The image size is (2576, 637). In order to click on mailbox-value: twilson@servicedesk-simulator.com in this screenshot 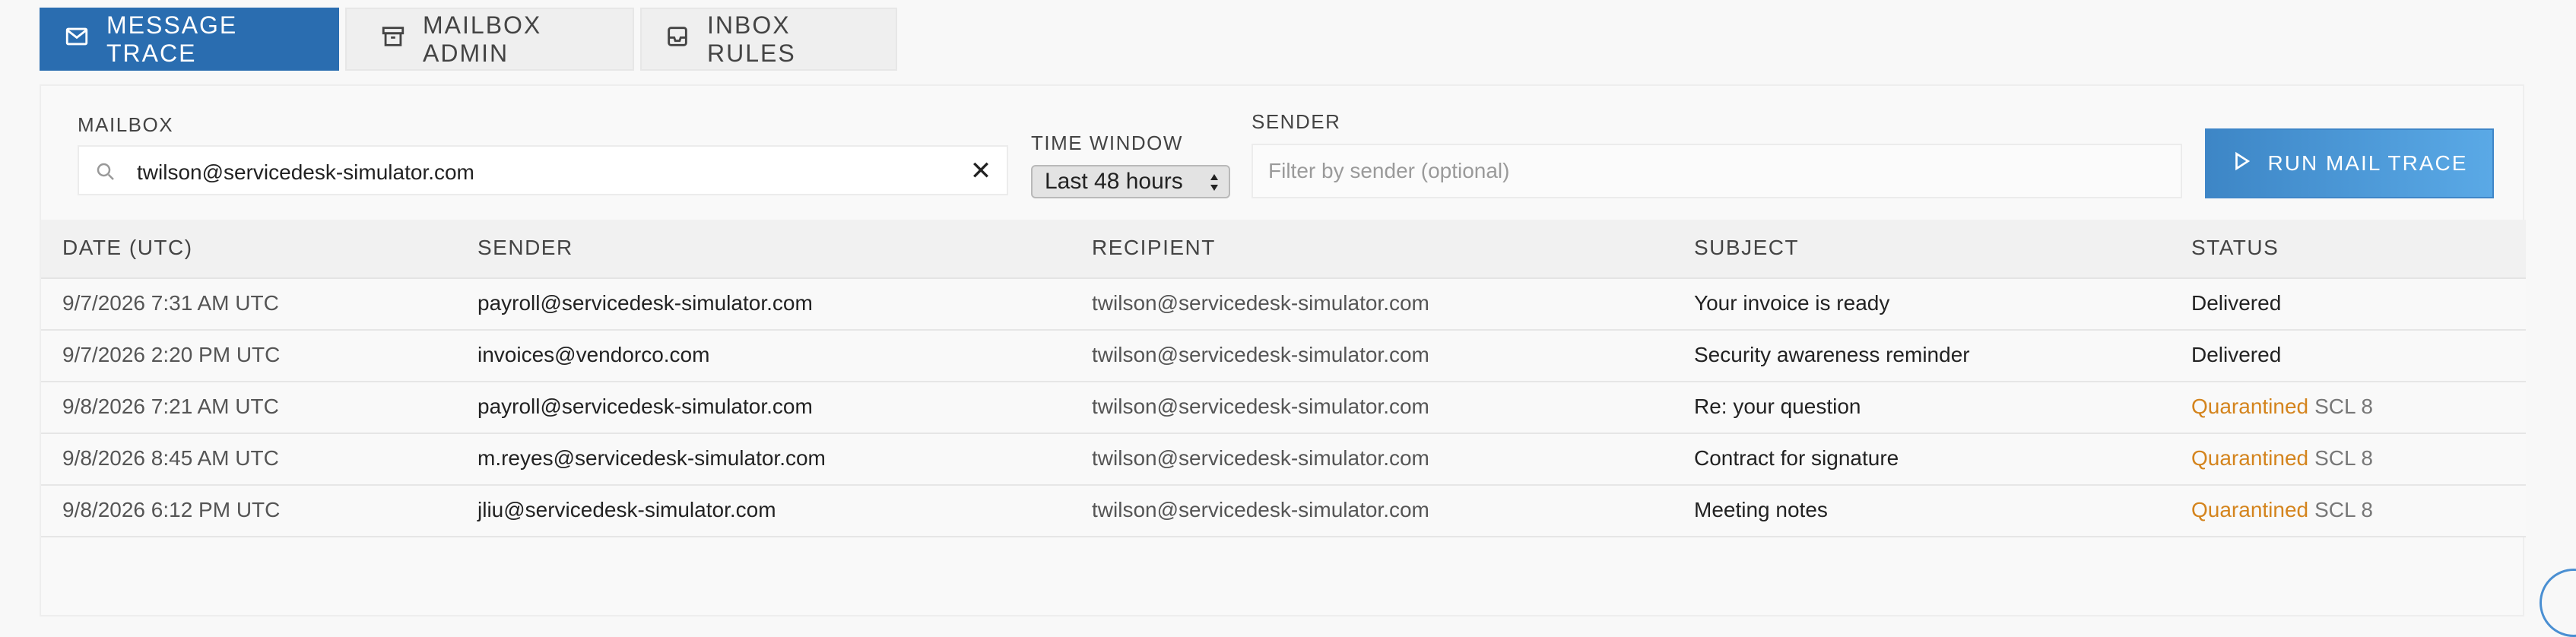, I will do `click(306, 172)`.